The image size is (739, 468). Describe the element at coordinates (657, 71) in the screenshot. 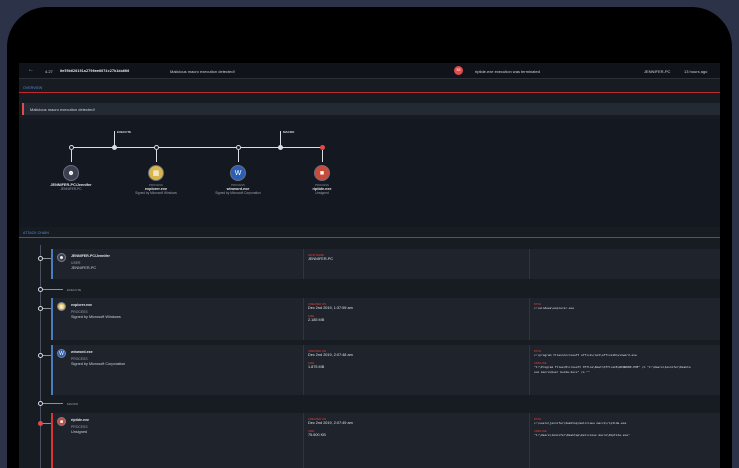

I see `hostname: JENNIFER-PC` at that location.